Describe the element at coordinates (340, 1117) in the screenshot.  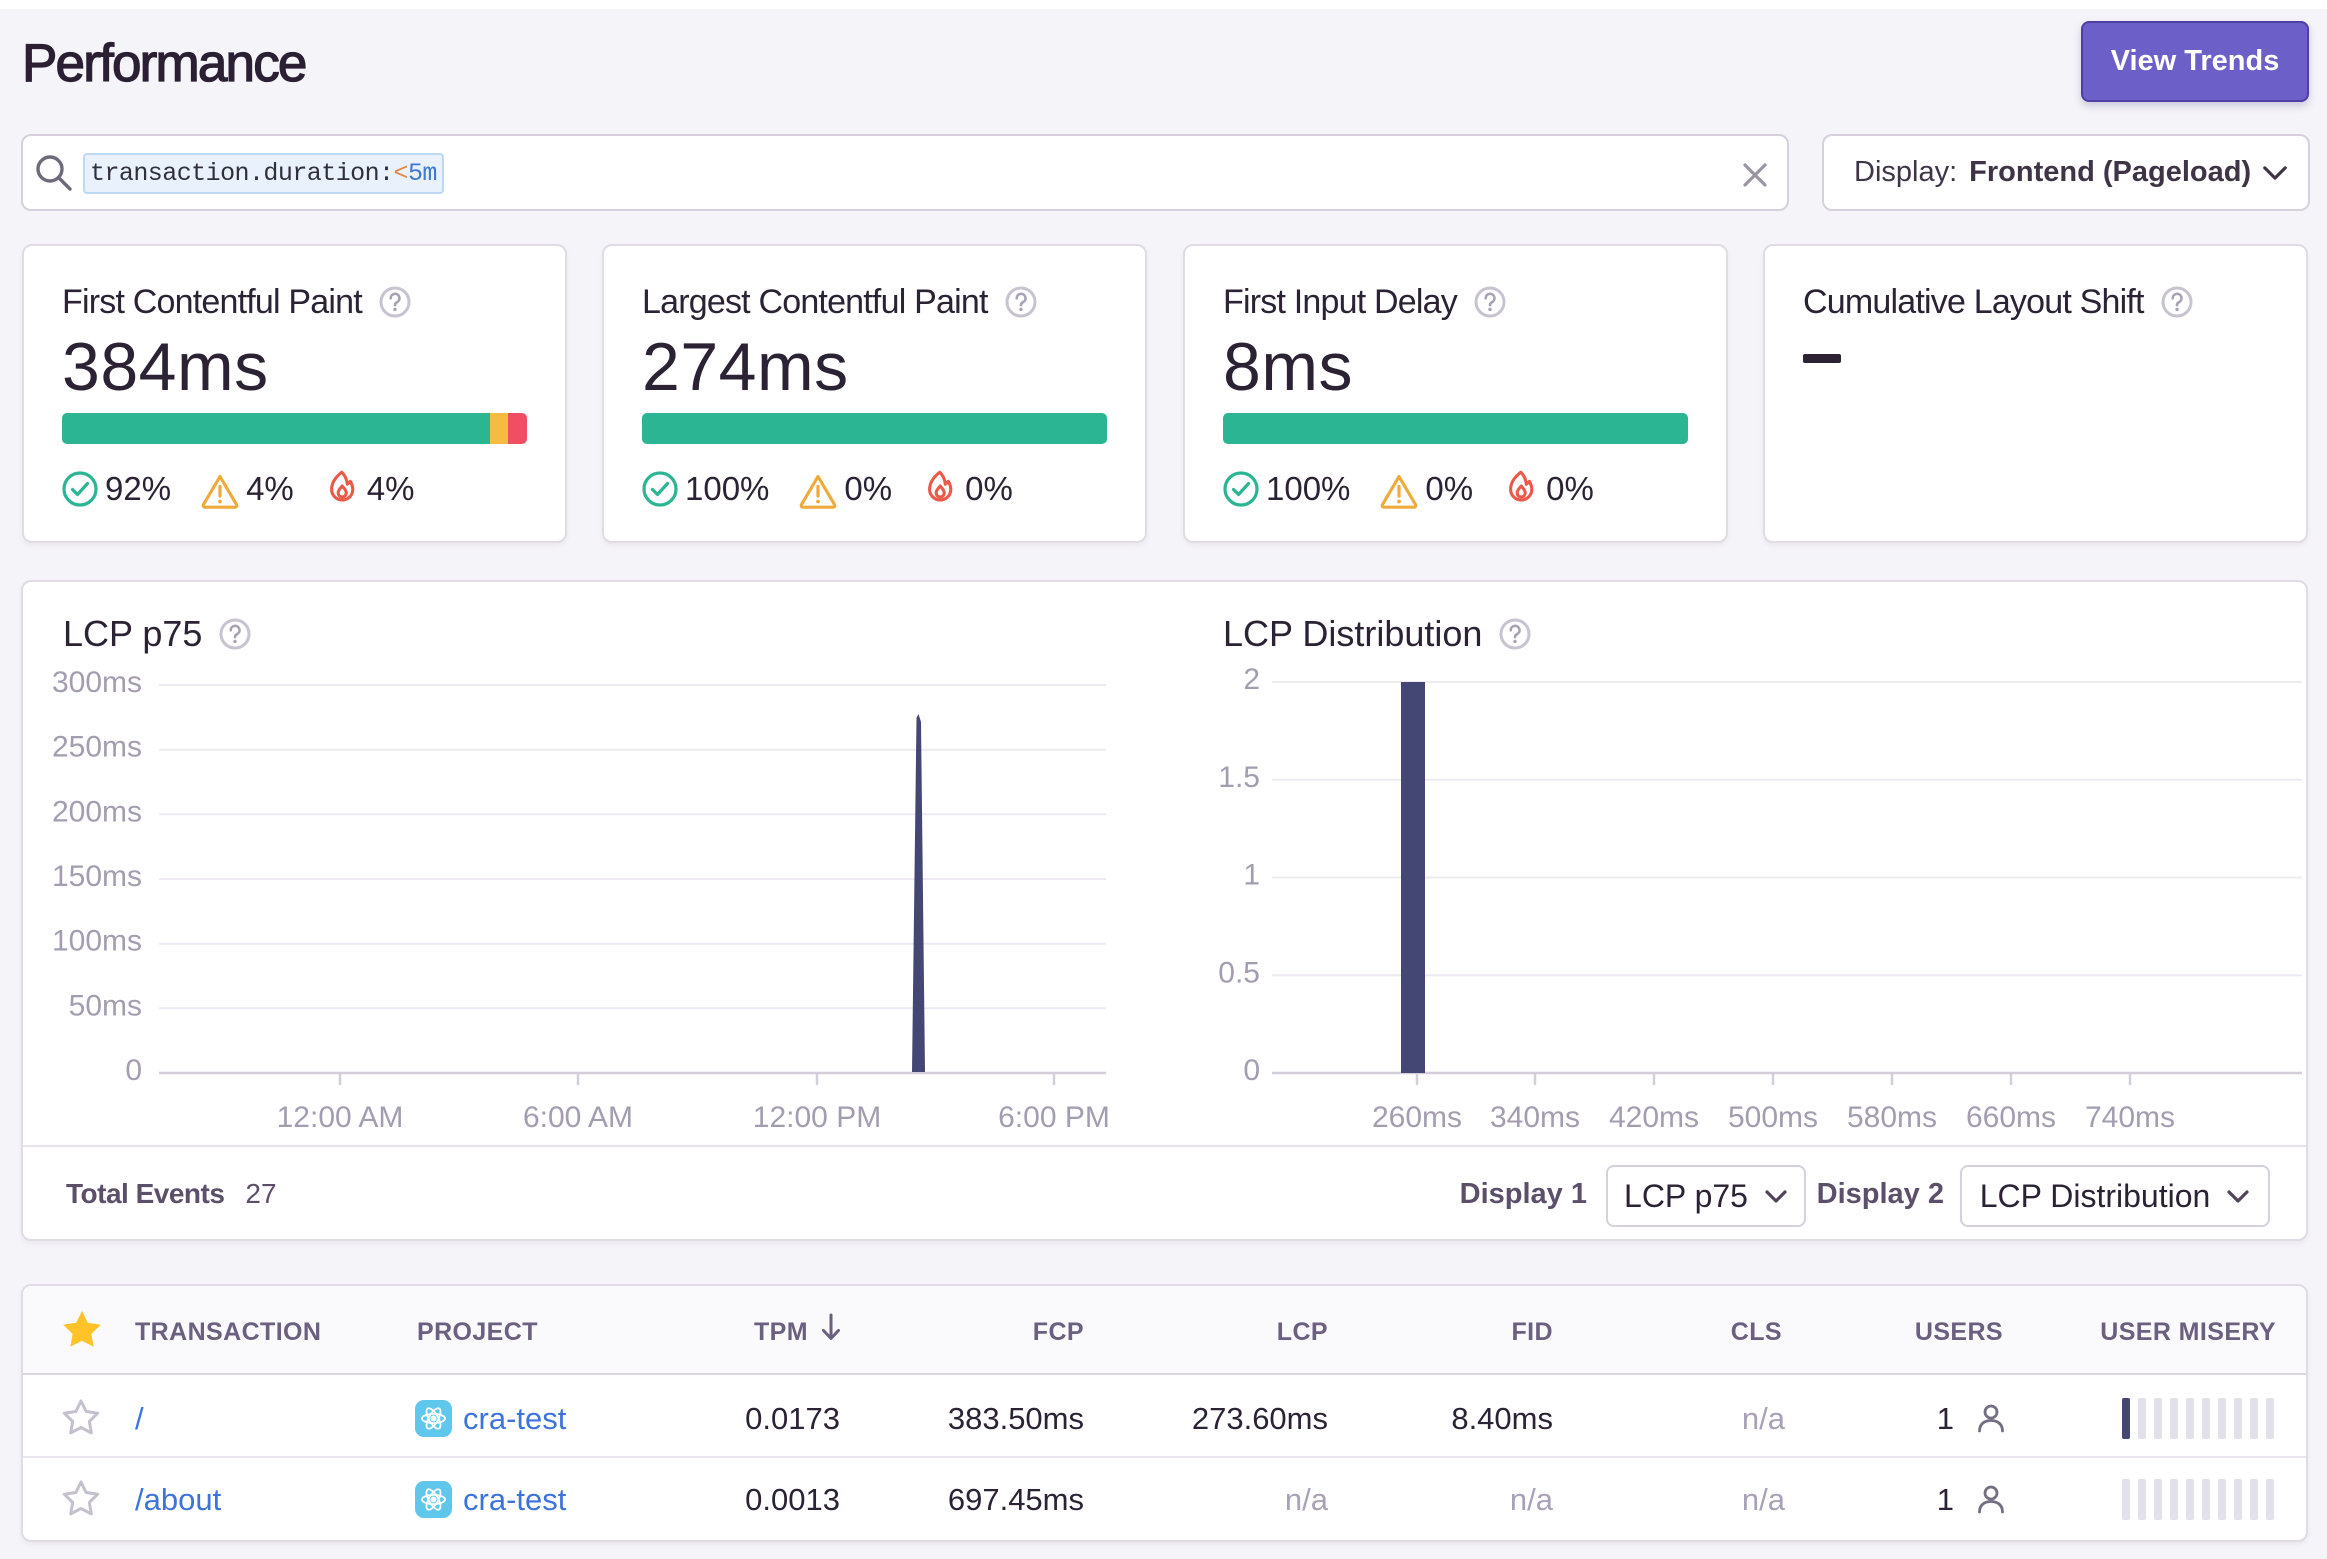
I see `svg-text: 12:00 AM` at that location.